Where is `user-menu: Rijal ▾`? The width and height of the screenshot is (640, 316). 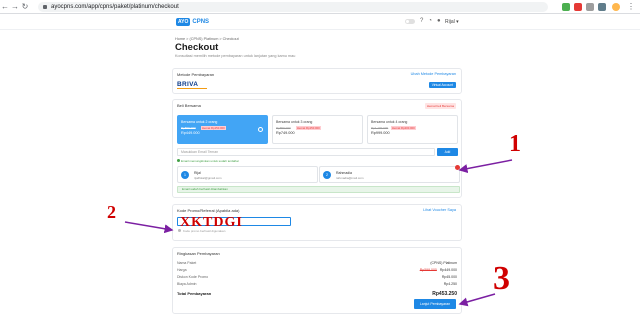
user-menu: Rijal ▾ is located at coordinates (452, 22).